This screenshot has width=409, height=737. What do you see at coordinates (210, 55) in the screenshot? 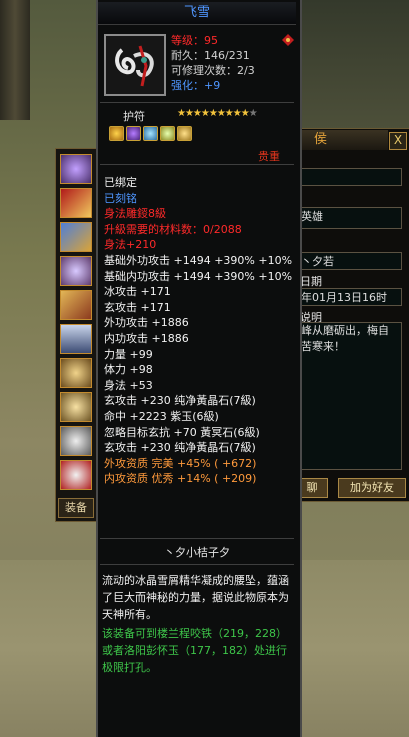
I see `item-durability: 耐久：146/231` at bounding box center [210, 55].